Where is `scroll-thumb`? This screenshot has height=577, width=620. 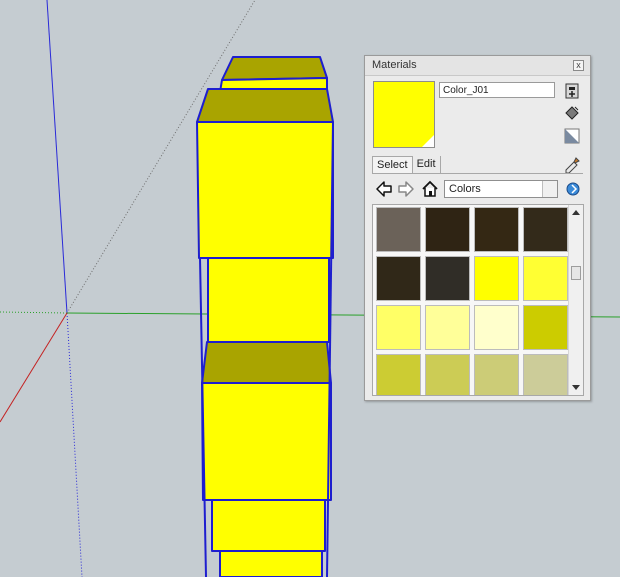 scroll-thumb is located at coordinates (576, 273).